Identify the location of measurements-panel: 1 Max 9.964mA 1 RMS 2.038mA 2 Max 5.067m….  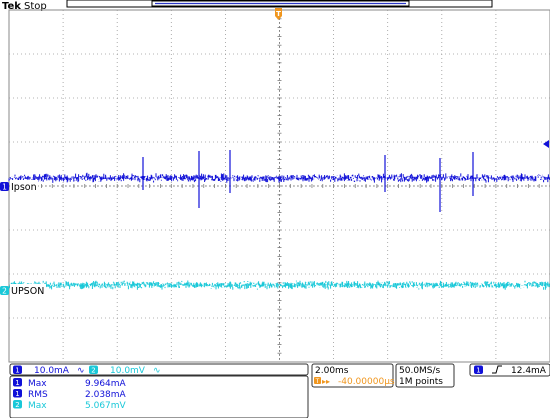
(159, 396).